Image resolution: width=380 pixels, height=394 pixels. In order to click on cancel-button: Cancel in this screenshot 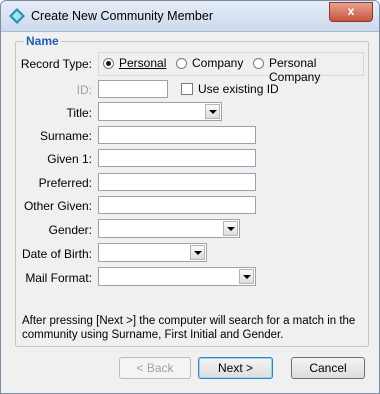, I will do `click(328, 368)`.